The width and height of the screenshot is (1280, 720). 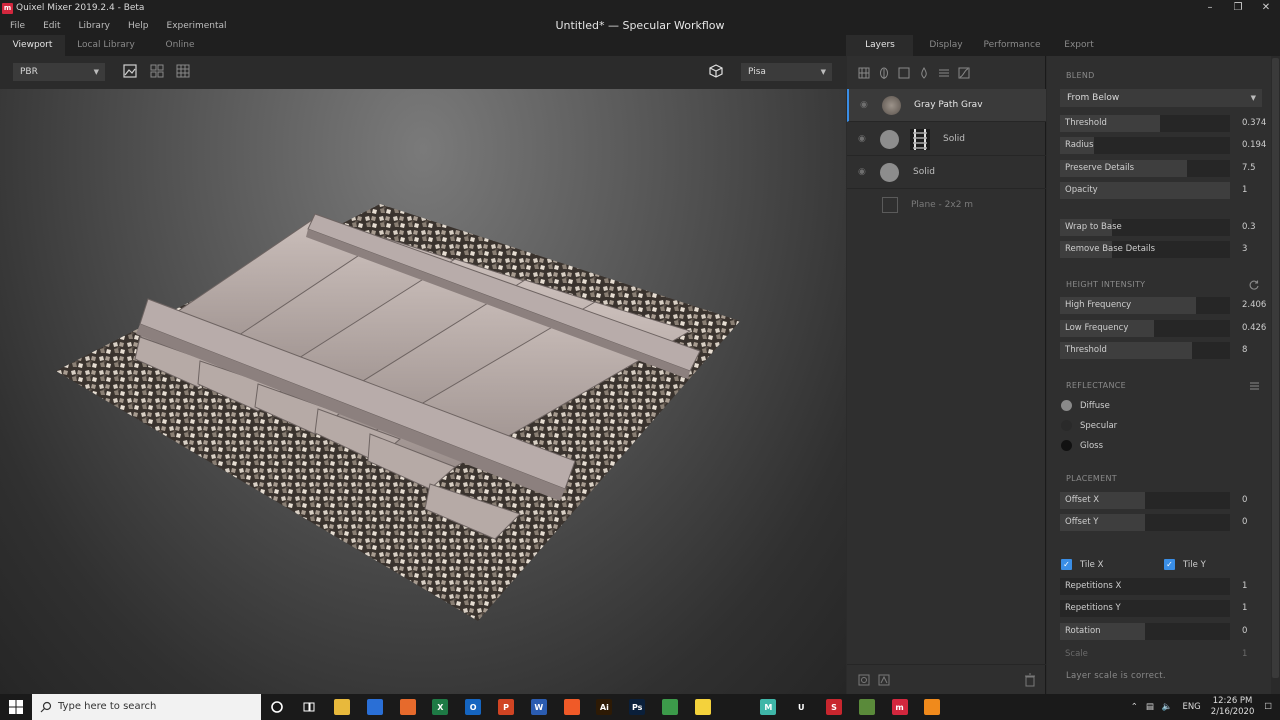 What do you see at coordinates (1266, 8) in the screenshot?
I see `close-icon: ✕` at bounding box center [1266, 8].